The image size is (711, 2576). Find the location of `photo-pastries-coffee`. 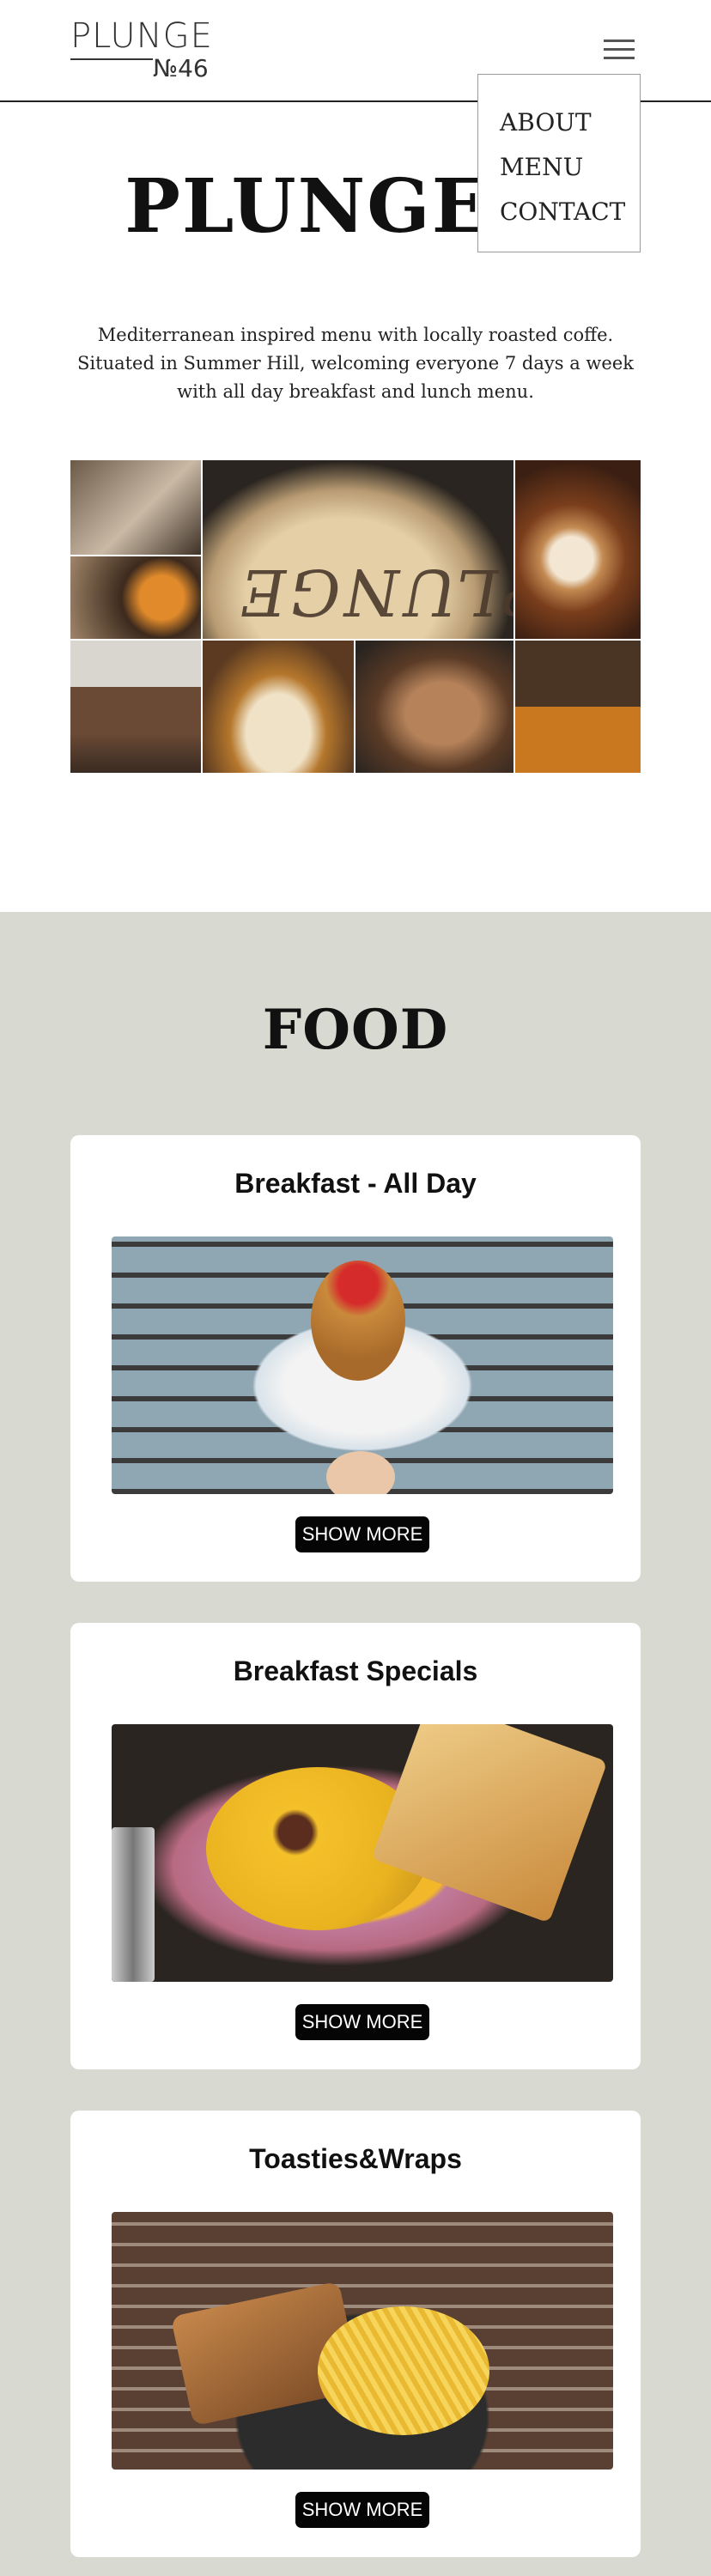

photo-pastries-coffee is located at coordinates (578, 707).